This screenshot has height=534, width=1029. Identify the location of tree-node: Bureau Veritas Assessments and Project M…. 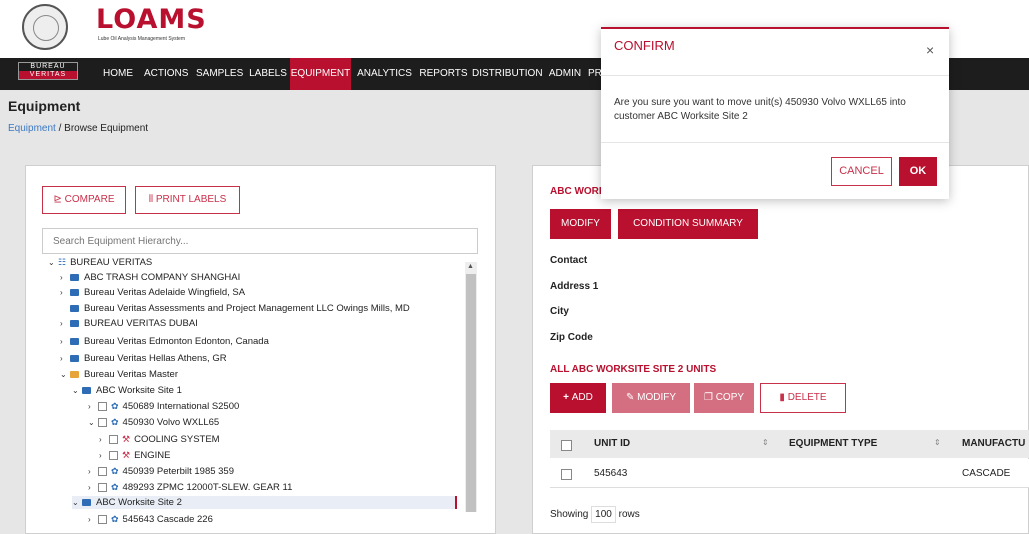
(235, 308).